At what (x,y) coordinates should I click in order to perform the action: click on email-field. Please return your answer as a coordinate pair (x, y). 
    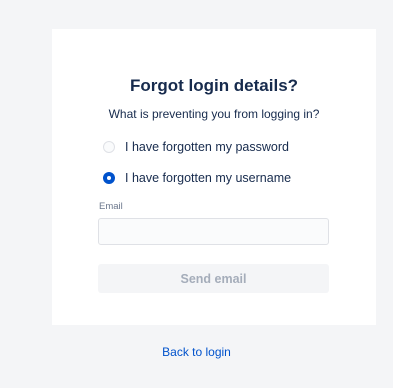
    Looking at the image, I should click on (213, 231).